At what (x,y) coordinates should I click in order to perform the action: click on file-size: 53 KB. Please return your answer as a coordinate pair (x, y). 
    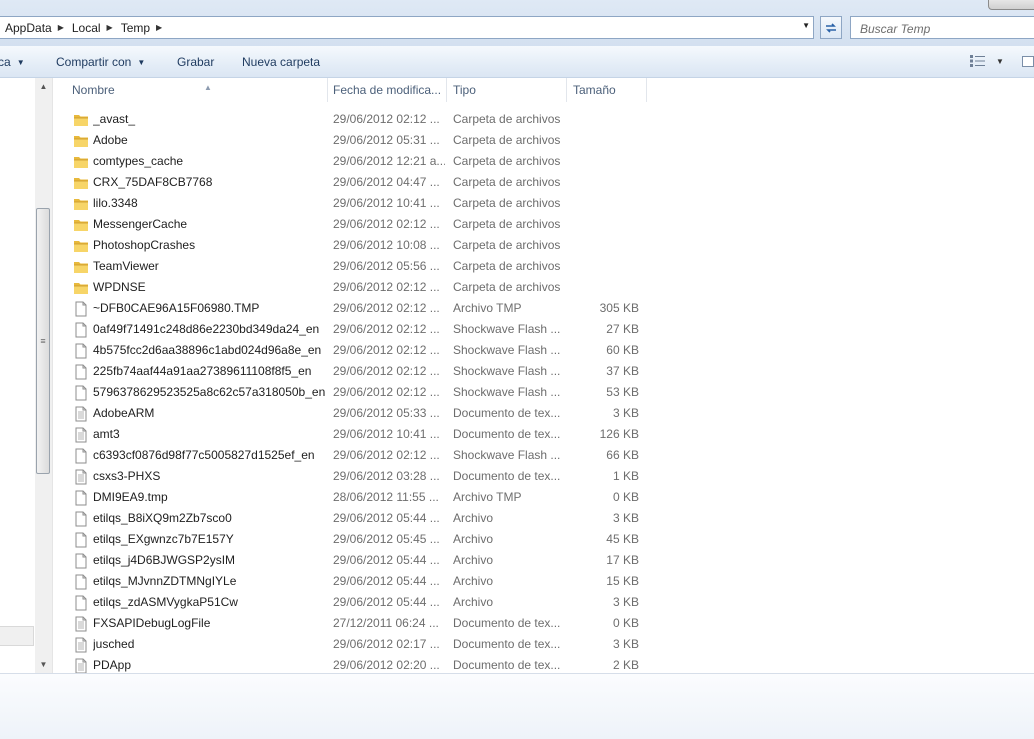
    Looking at the image, I should click on (622, 392).